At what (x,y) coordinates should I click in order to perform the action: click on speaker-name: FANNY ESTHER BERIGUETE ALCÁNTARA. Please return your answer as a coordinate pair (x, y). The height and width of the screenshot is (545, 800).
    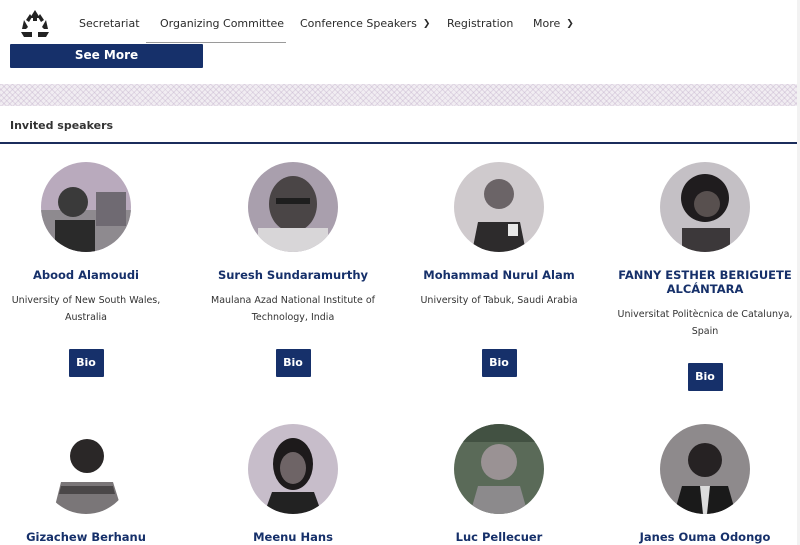
    Looking at the image, I should click on (702, 282).